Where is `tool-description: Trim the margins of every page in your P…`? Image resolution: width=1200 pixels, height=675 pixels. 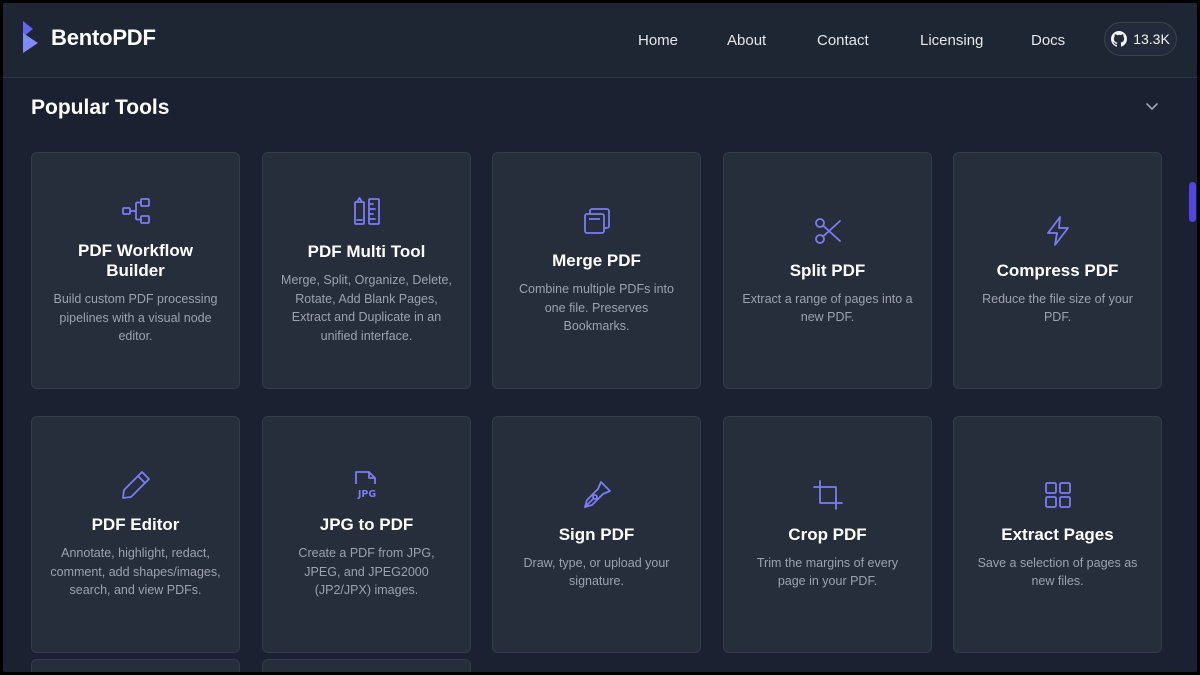
tool-description: Trim the margins of every page in your P… is located at coordinates (827, 572).